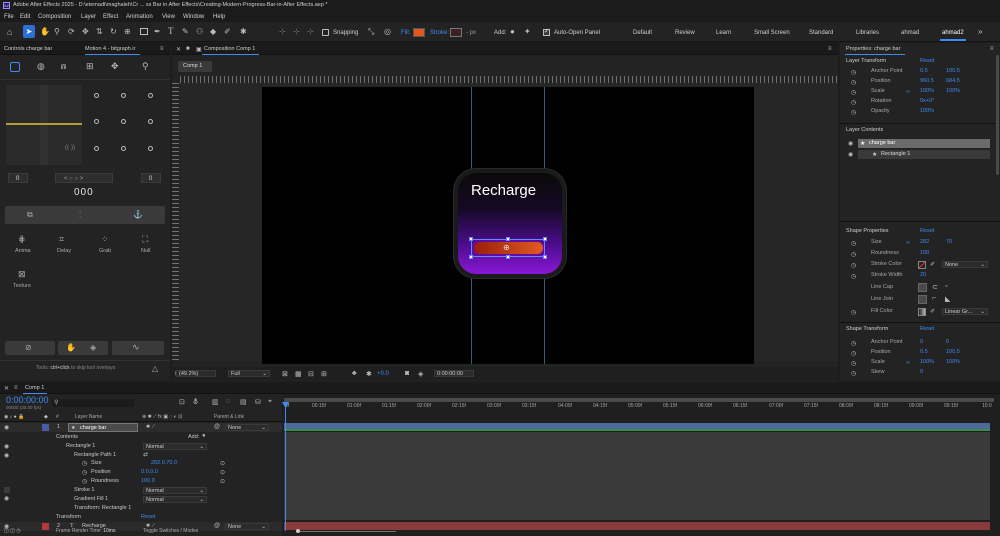 The height and width of the screenshot is (536, 1000). I want to click on fill-swatch, so click(419, 32).